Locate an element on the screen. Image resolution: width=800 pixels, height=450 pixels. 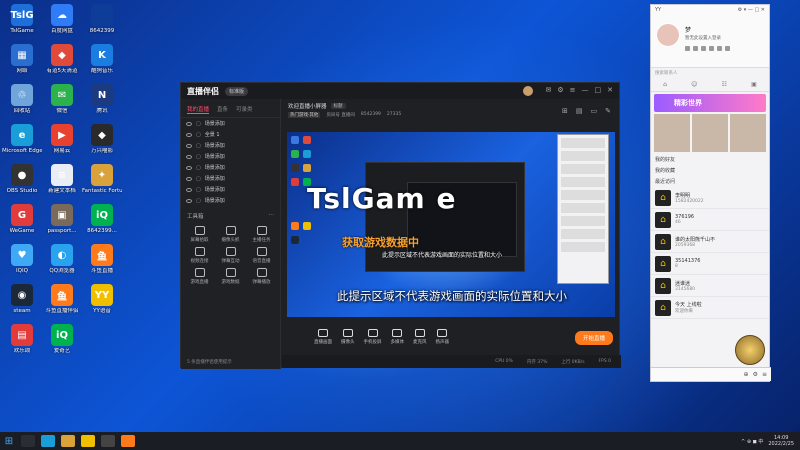
maximize-icon: □ is located at coordinates (598, 91).